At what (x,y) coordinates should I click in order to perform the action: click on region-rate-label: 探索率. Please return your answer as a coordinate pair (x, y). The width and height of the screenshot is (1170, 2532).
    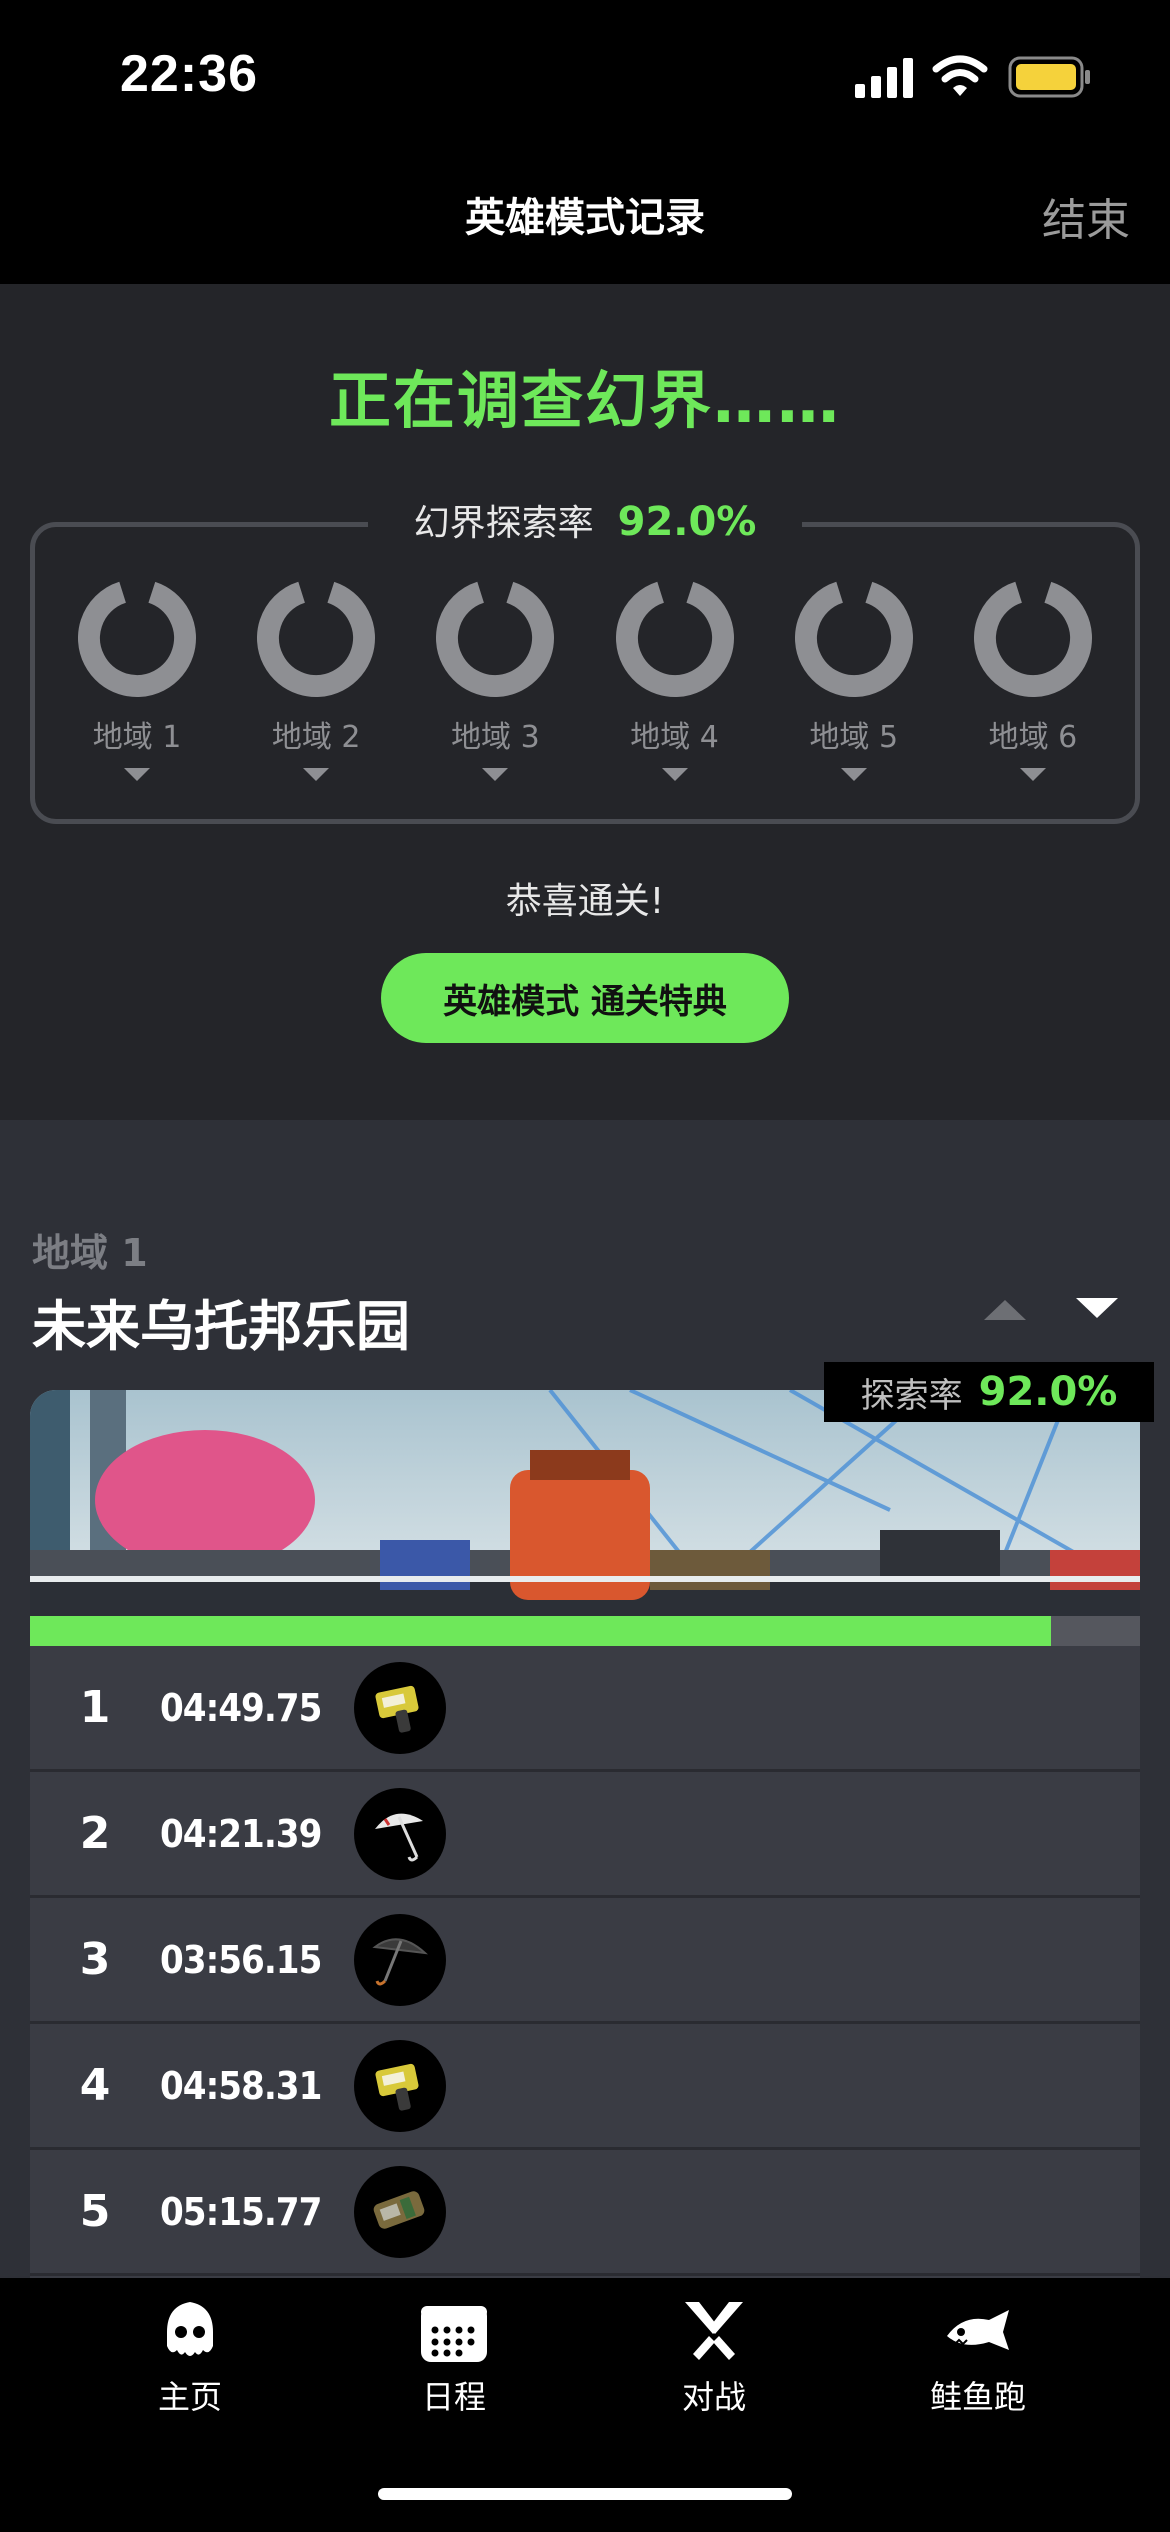
    Looking at the image, I should click on (911, 1395).